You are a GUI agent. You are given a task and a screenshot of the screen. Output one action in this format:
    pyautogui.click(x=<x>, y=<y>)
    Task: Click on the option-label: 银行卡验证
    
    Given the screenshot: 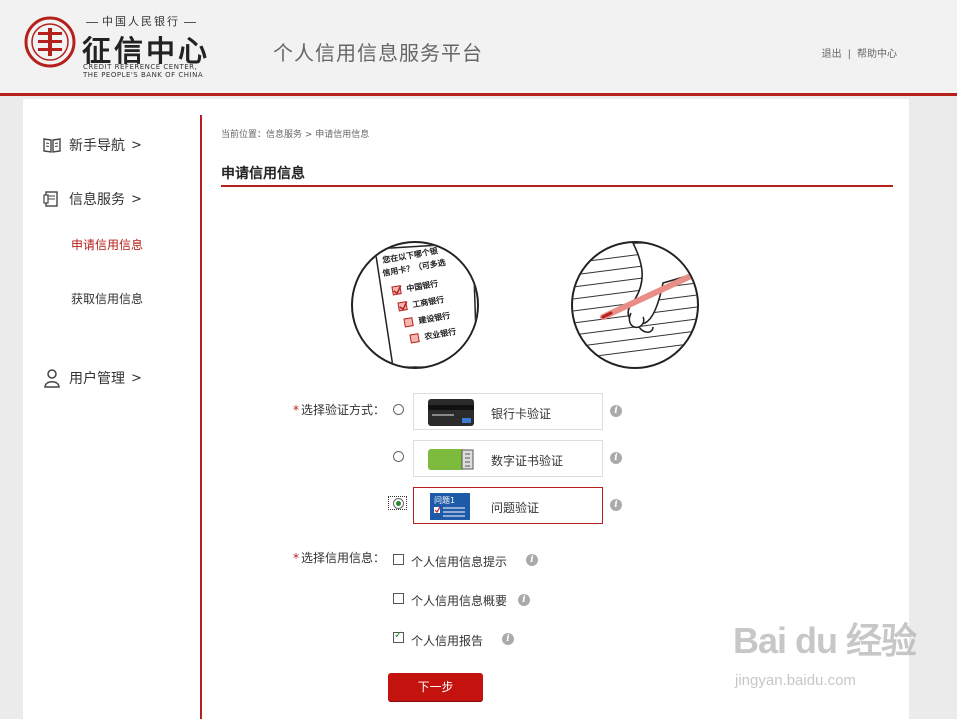 What is the action you would take?
    pyautogui.click(x=521, y=414)
    